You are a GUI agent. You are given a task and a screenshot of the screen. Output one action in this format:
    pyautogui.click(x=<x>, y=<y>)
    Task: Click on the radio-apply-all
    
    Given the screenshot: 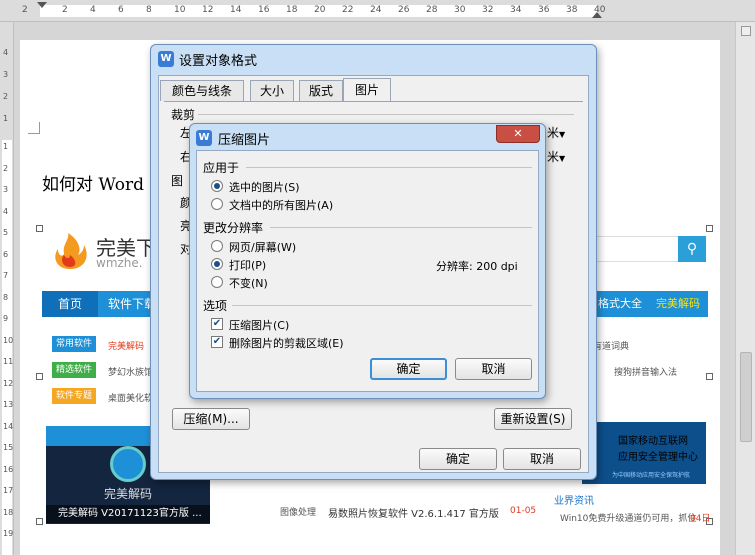 What is the action you would take?
    pyautogui.click(x=217, y=204)
    